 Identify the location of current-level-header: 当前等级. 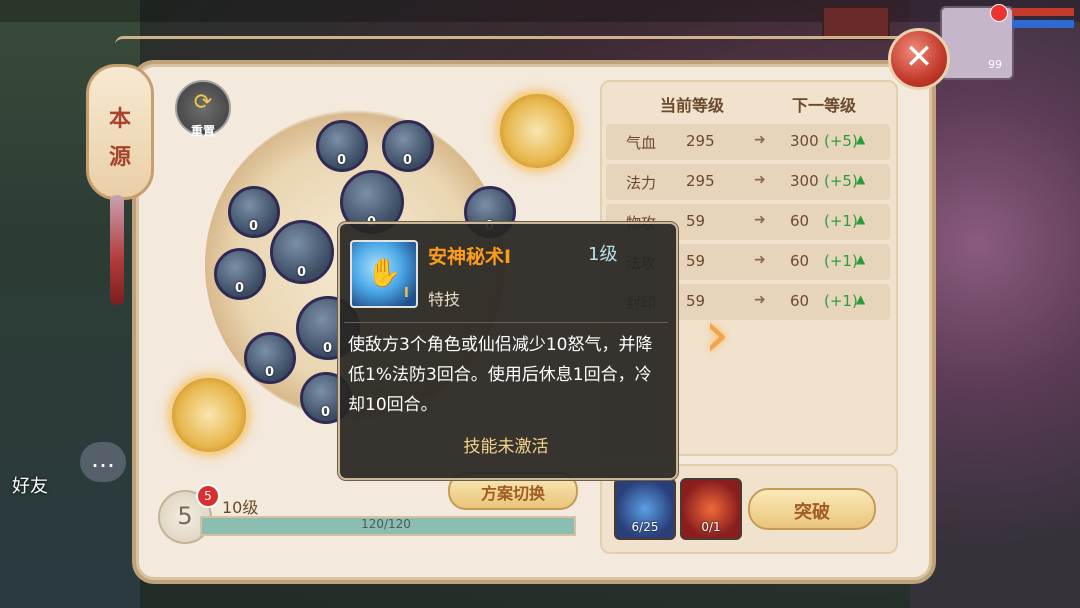
(692, 105).